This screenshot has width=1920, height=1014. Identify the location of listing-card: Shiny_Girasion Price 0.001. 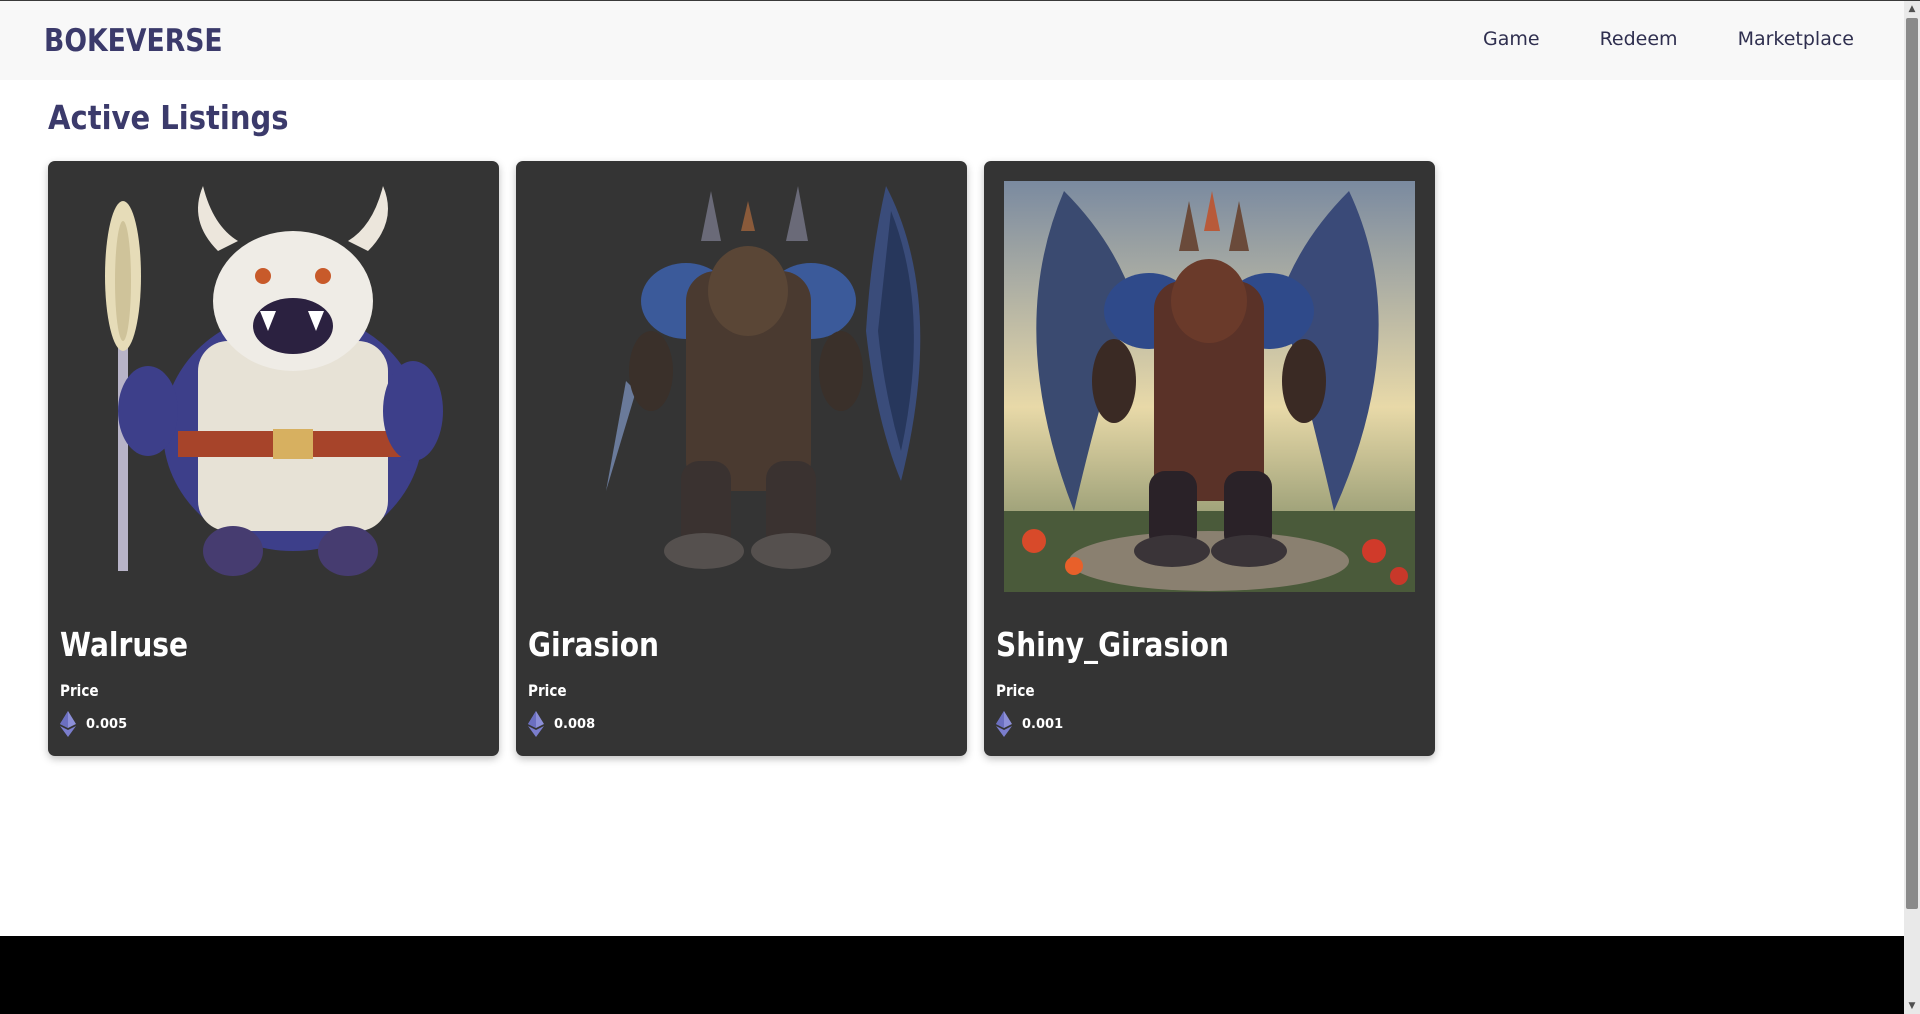
(1209, 458).